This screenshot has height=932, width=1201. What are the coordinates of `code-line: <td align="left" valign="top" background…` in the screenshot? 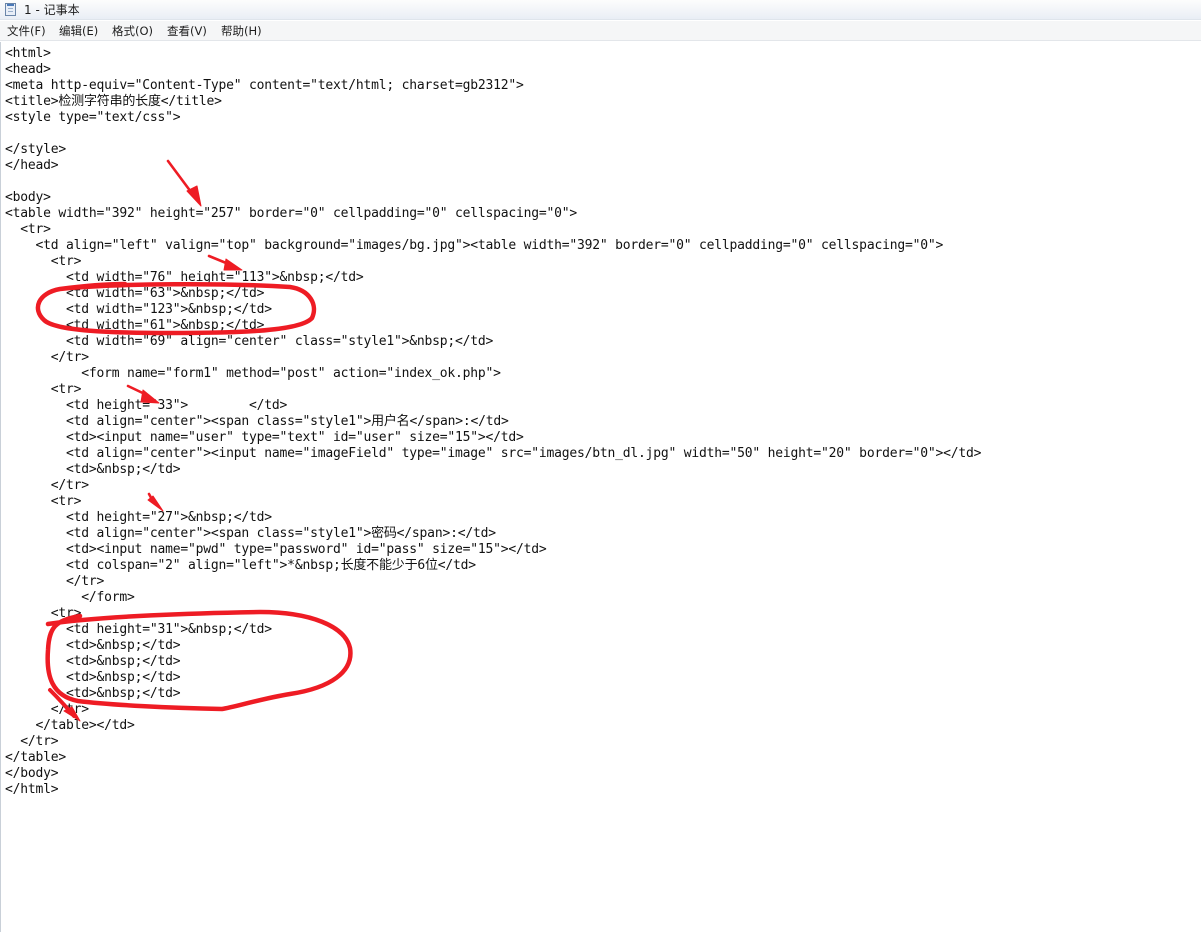 It's located at (474, 245).